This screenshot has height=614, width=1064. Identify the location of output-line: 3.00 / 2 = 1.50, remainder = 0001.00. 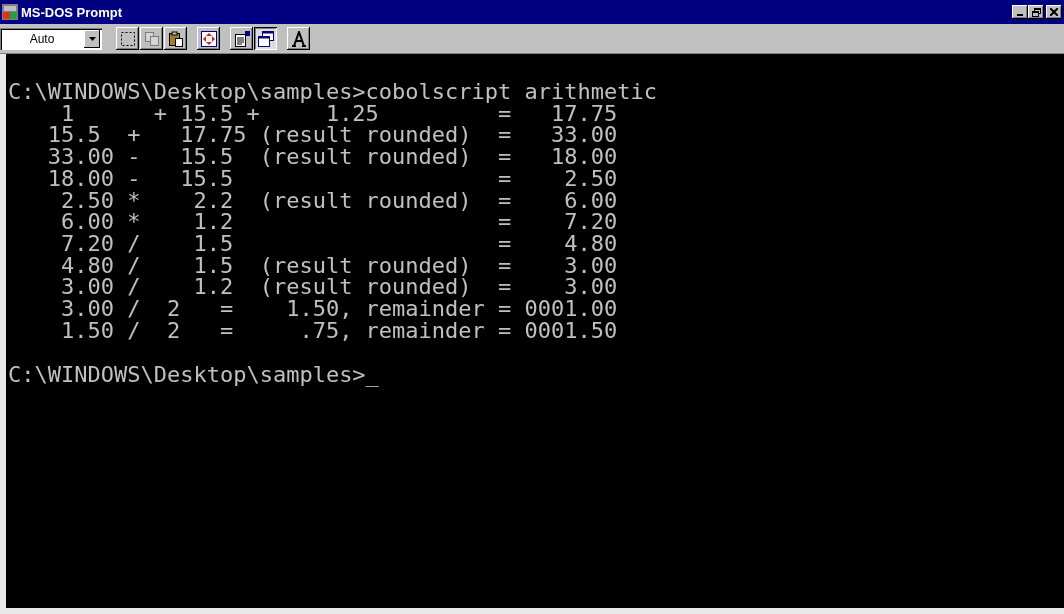
(338, 309).